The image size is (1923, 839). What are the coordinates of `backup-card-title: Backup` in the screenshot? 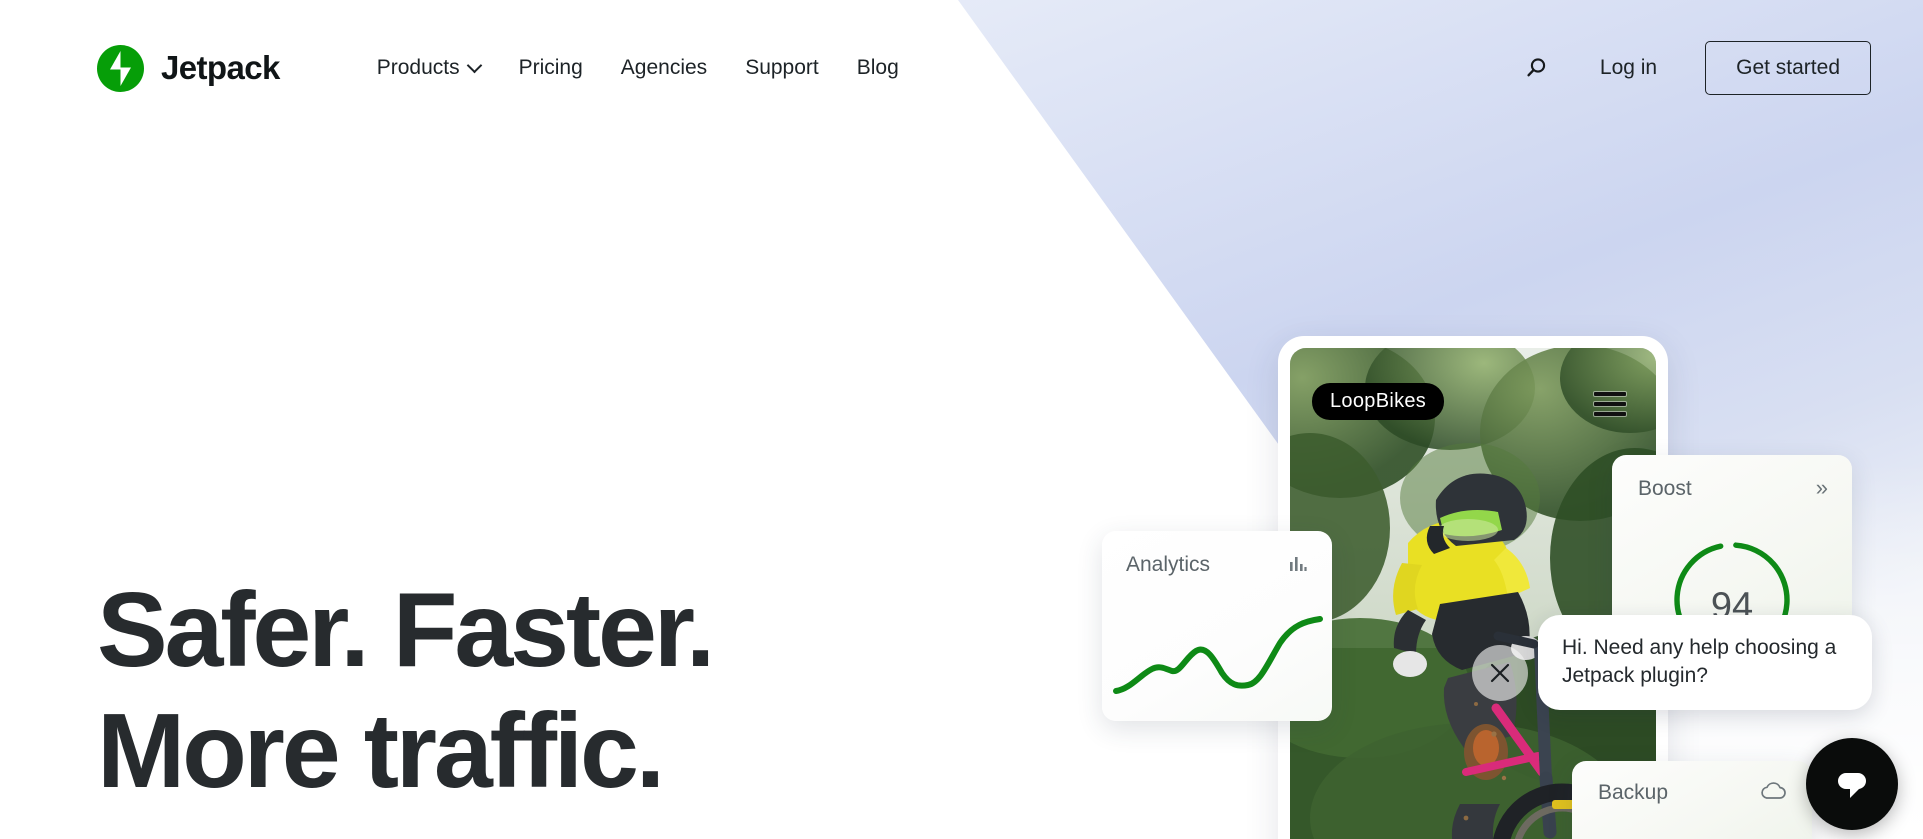 It's located at (1633, 792).